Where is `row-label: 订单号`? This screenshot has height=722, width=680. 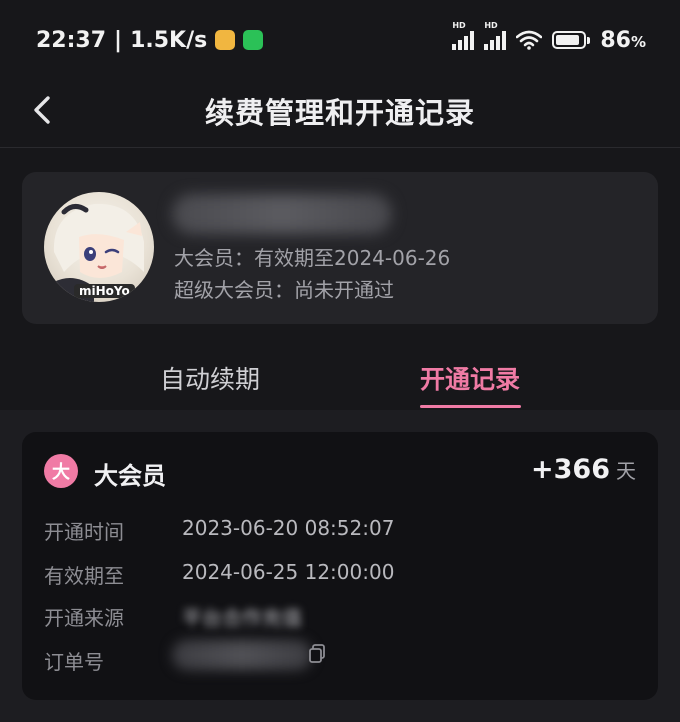
row-label: 订单号 is located at coordinates (74, 662).